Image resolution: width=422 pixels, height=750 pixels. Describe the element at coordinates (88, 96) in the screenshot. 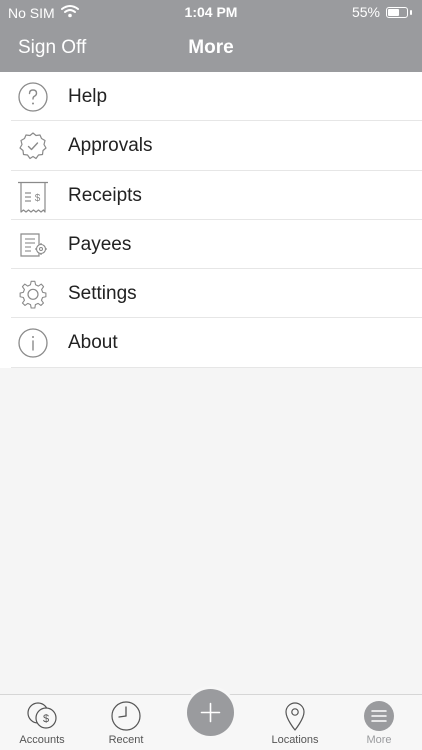

I see `menu-item-label: Help` at that location.